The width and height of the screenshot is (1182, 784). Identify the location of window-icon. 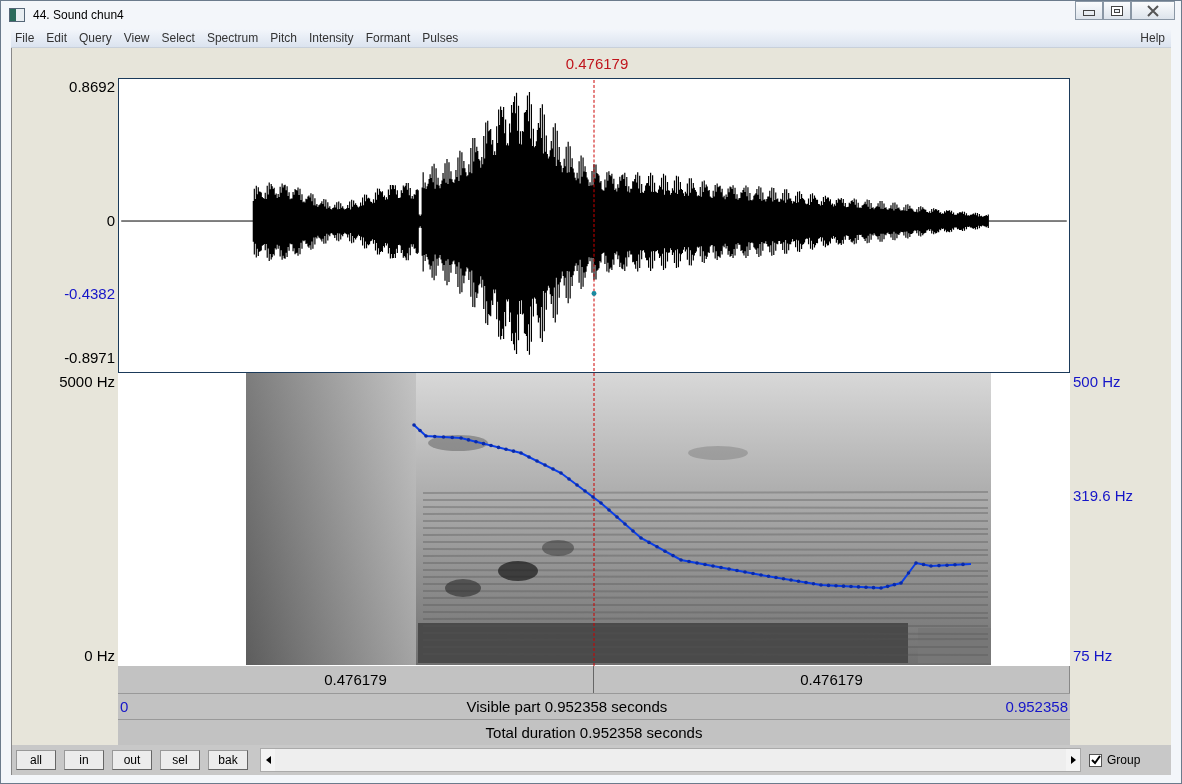
(17, 14).